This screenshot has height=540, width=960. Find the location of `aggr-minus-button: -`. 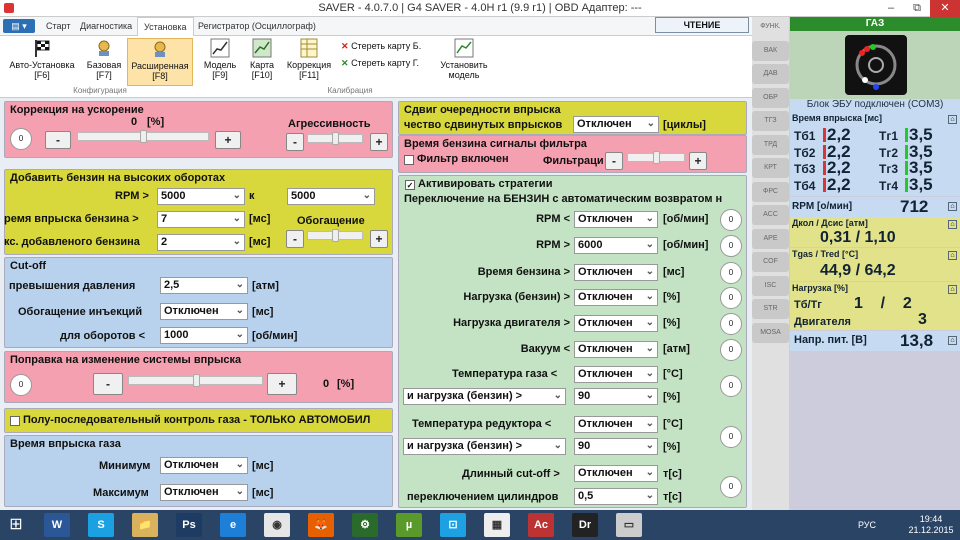

aggr-minus-button: - is located at coordinates (295, 142).